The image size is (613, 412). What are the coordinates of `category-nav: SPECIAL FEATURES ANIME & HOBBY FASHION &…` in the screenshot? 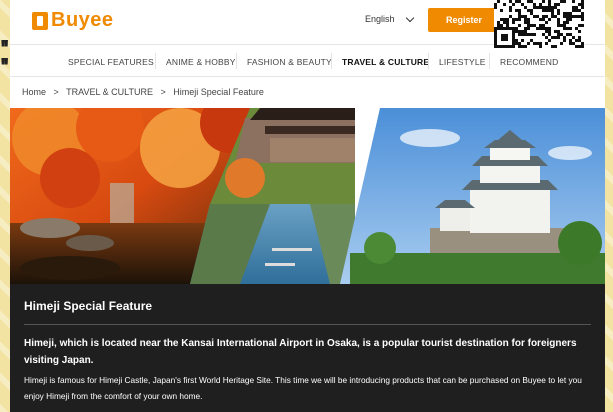 It's located at (307, 62).